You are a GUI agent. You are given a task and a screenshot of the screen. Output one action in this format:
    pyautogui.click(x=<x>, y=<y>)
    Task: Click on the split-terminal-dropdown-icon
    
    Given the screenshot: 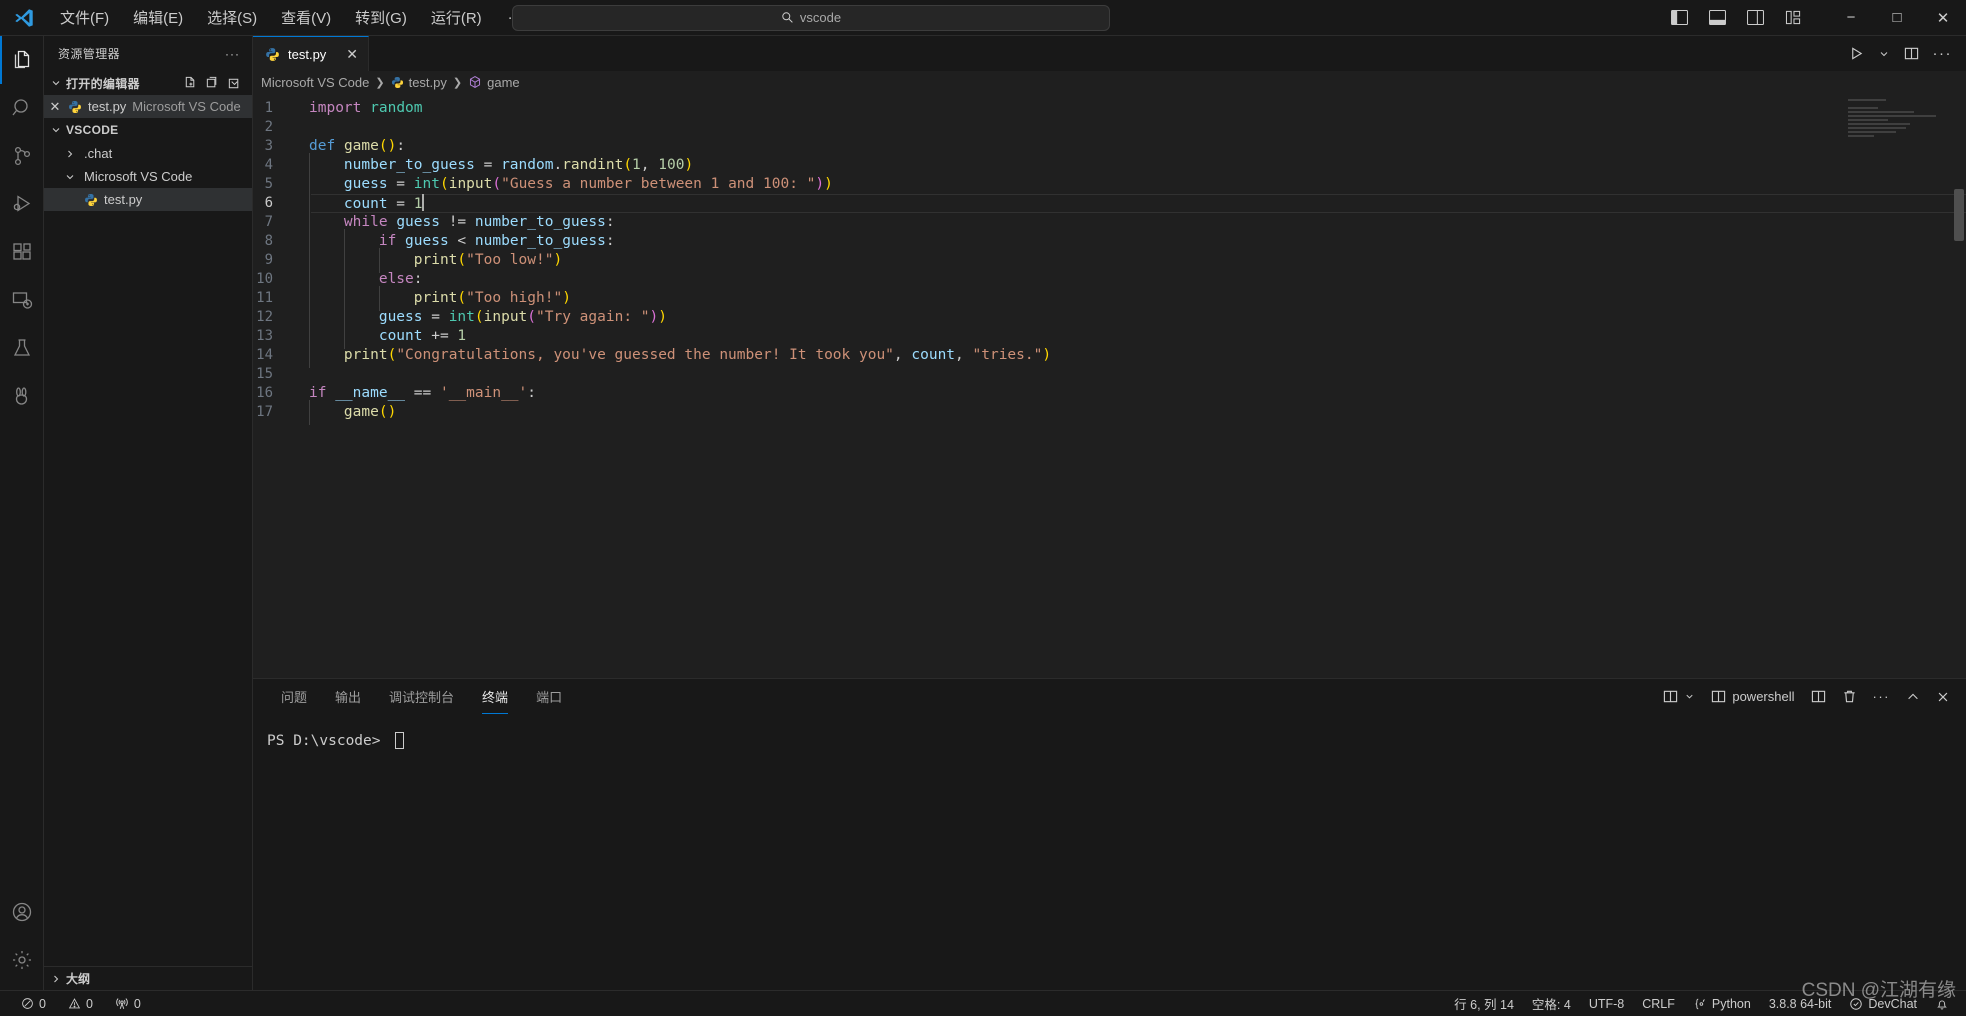 What is the action you would take?
    pyautogui.click(x=1679, y=696)
    